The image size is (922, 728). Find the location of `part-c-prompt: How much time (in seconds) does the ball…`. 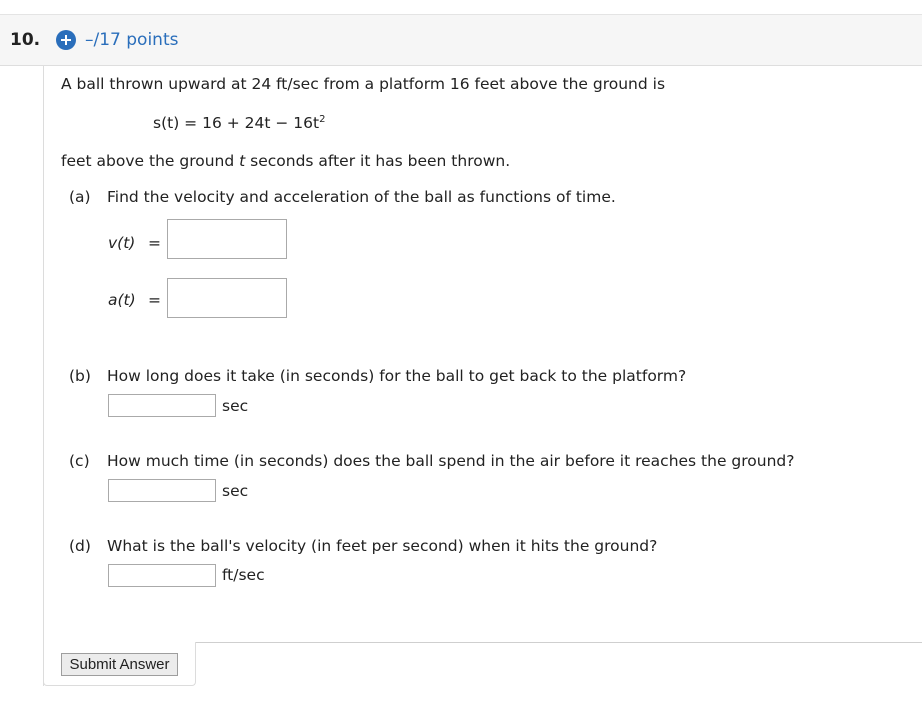

part-c-prompt: How much time (in seconds) does the ball… is located at coordinates (451, 461).